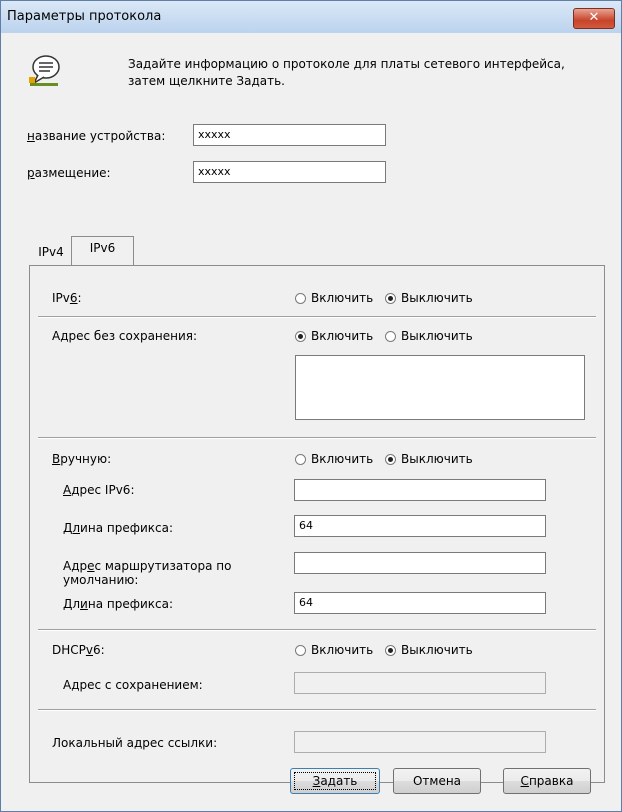 The height and width of the screenshot is (812, 622). Describe the element at coordinates (67, 298) in the screenshot. I see `ipv6-label: IPv6:` at that location.